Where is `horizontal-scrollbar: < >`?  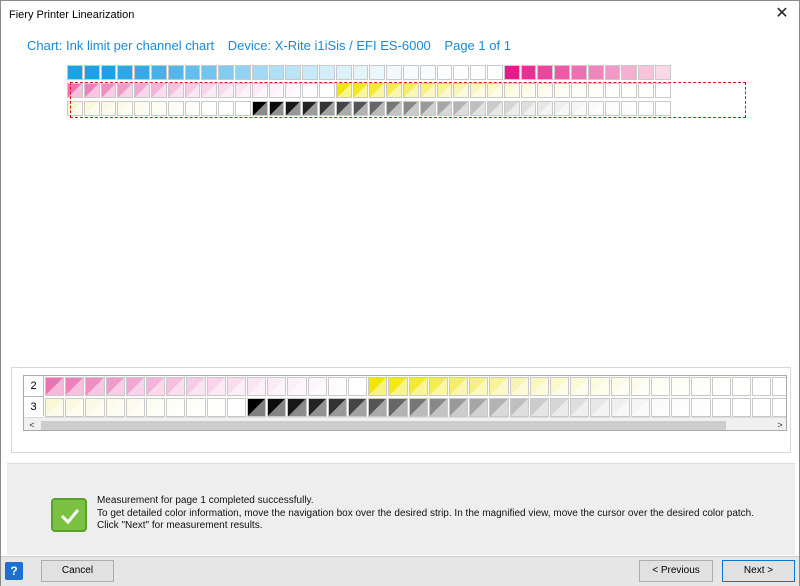
horizontal-scrollbar: < > is located at coordinates (405, 423).